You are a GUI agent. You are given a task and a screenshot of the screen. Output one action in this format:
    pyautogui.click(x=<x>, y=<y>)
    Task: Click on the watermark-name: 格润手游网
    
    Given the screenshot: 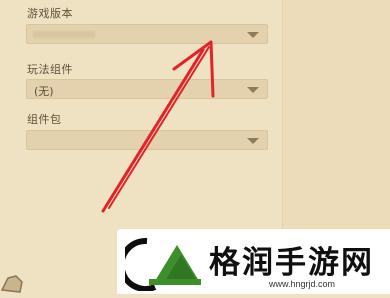 What is the action you would take?
    pyautogui.click(x=291, y=263)
    